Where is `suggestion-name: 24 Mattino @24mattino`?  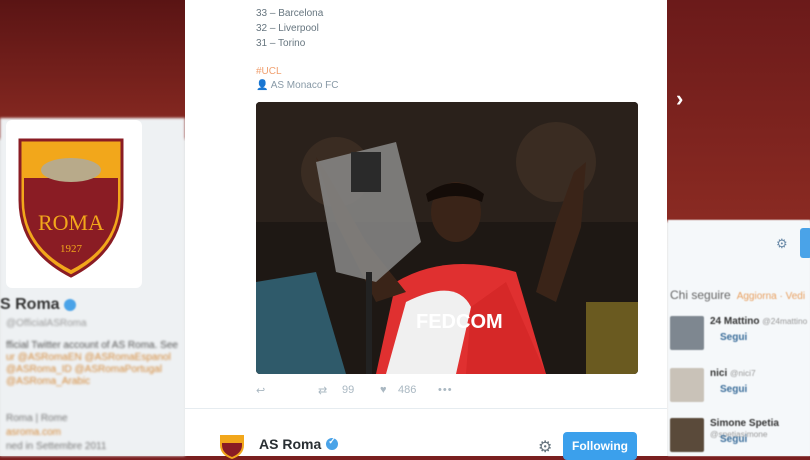
suggestion-name: 24 Mattino @24mattino is located at coordinates (758, 321).